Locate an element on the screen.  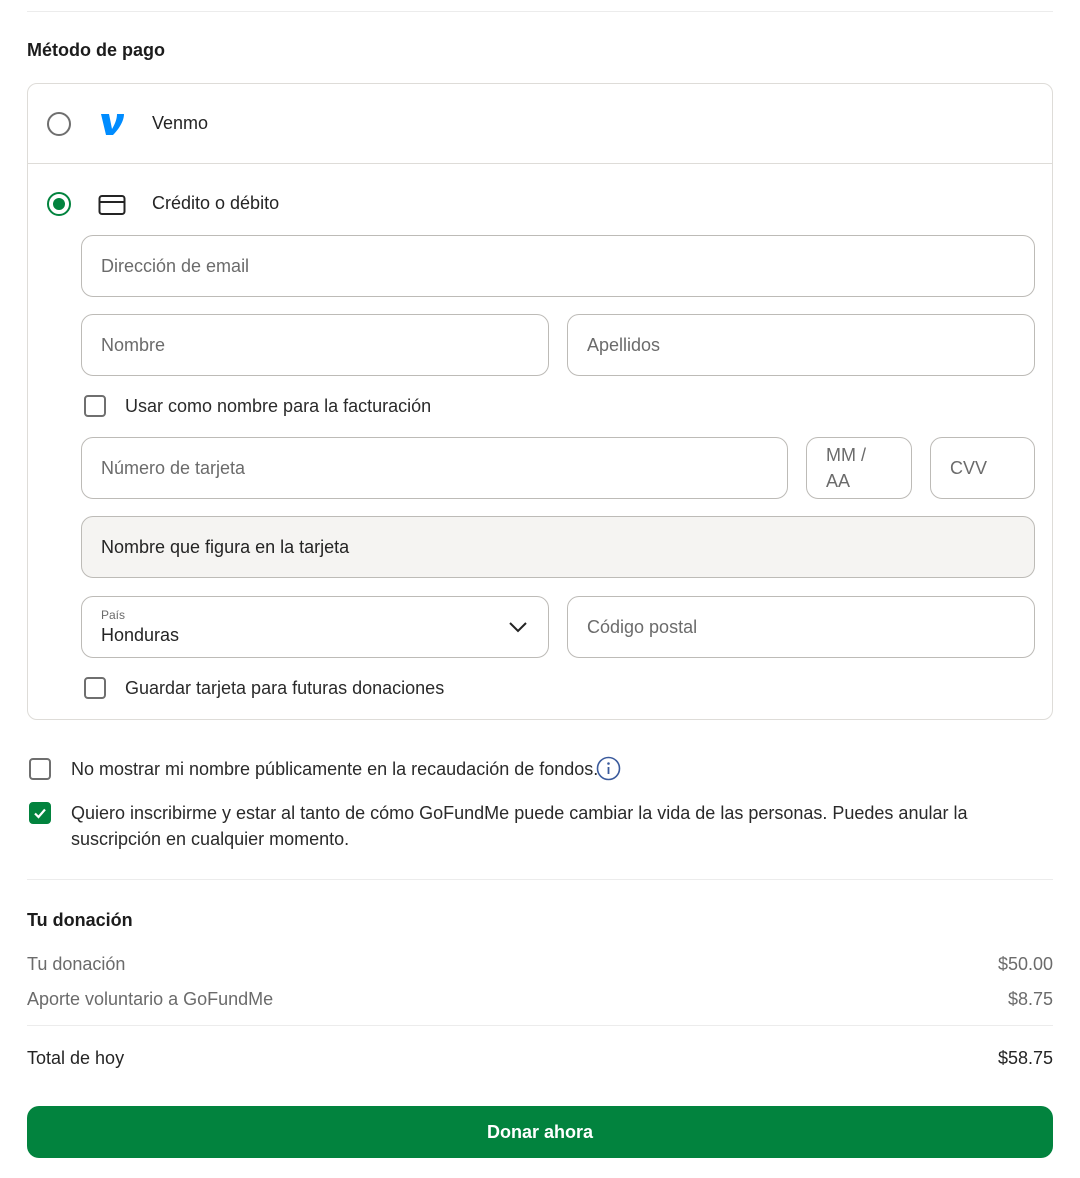
first-name-placeholder: Nombre is located at coordinates (133, 345).